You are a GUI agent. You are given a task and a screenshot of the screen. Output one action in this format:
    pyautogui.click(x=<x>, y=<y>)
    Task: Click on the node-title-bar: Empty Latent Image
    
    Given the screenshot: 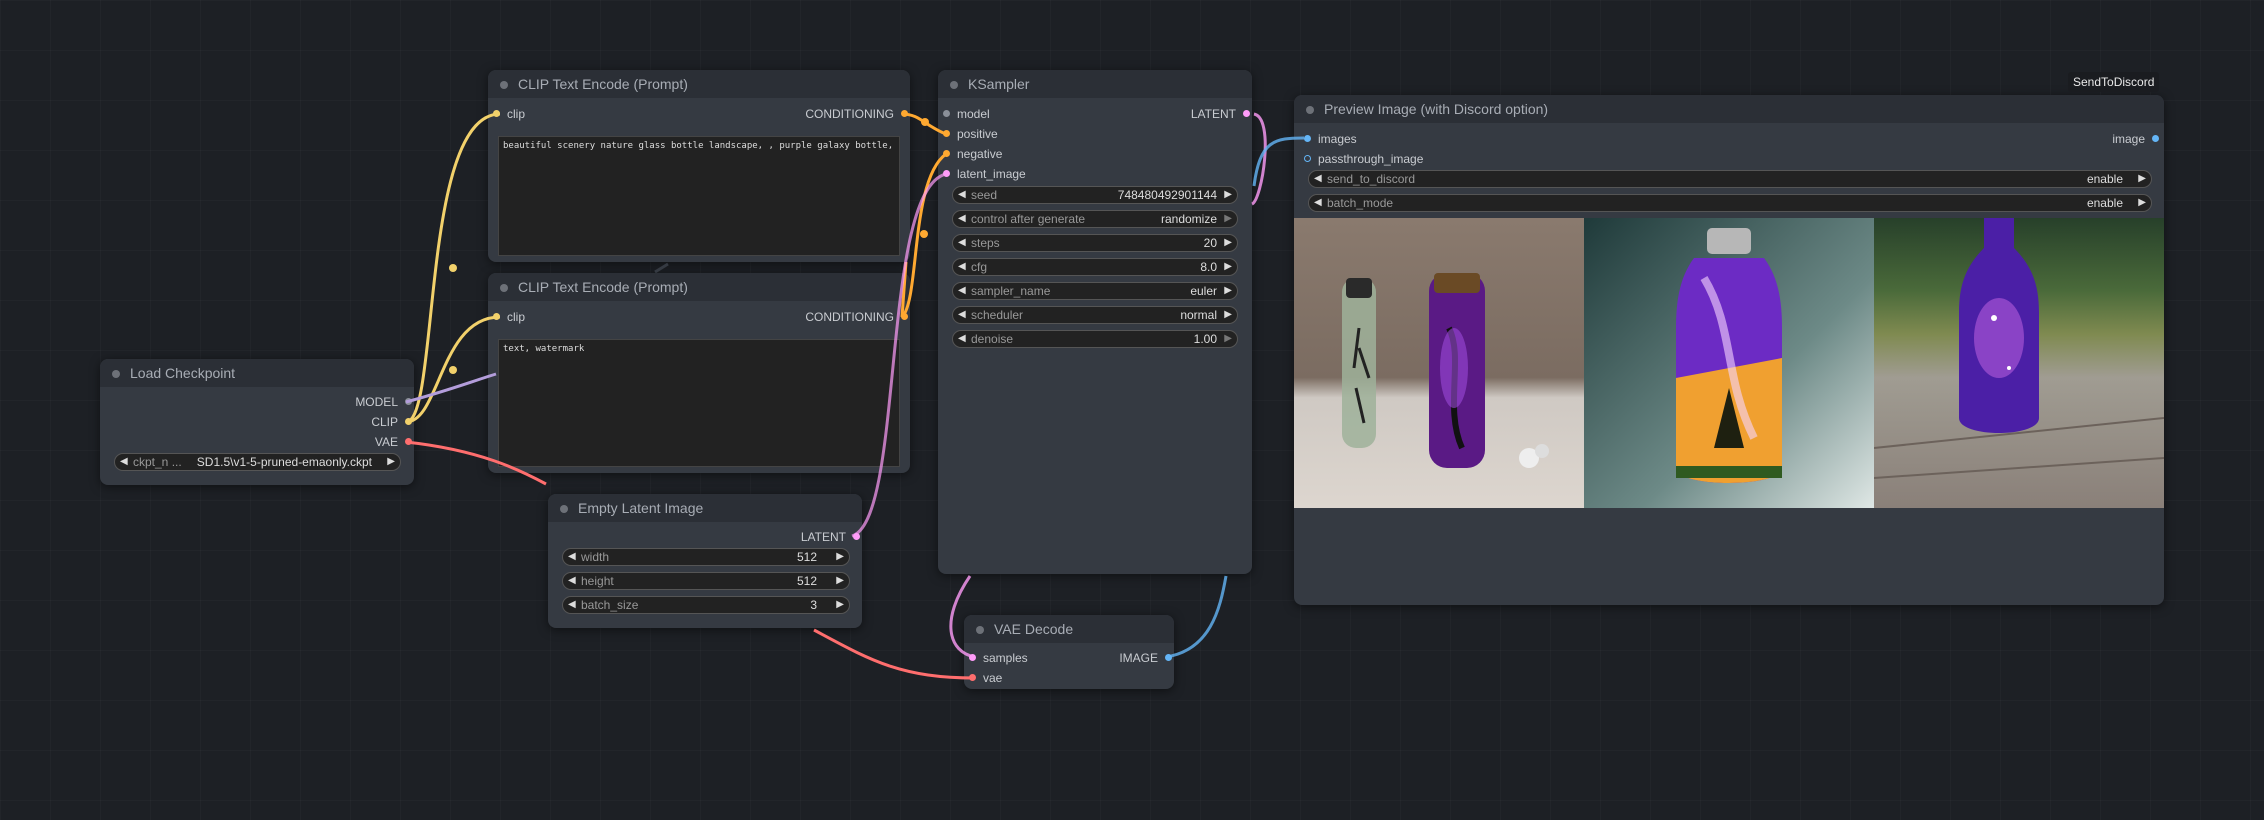 What is the action you would take?
    pyautogui.click(x=705, y=508)
    